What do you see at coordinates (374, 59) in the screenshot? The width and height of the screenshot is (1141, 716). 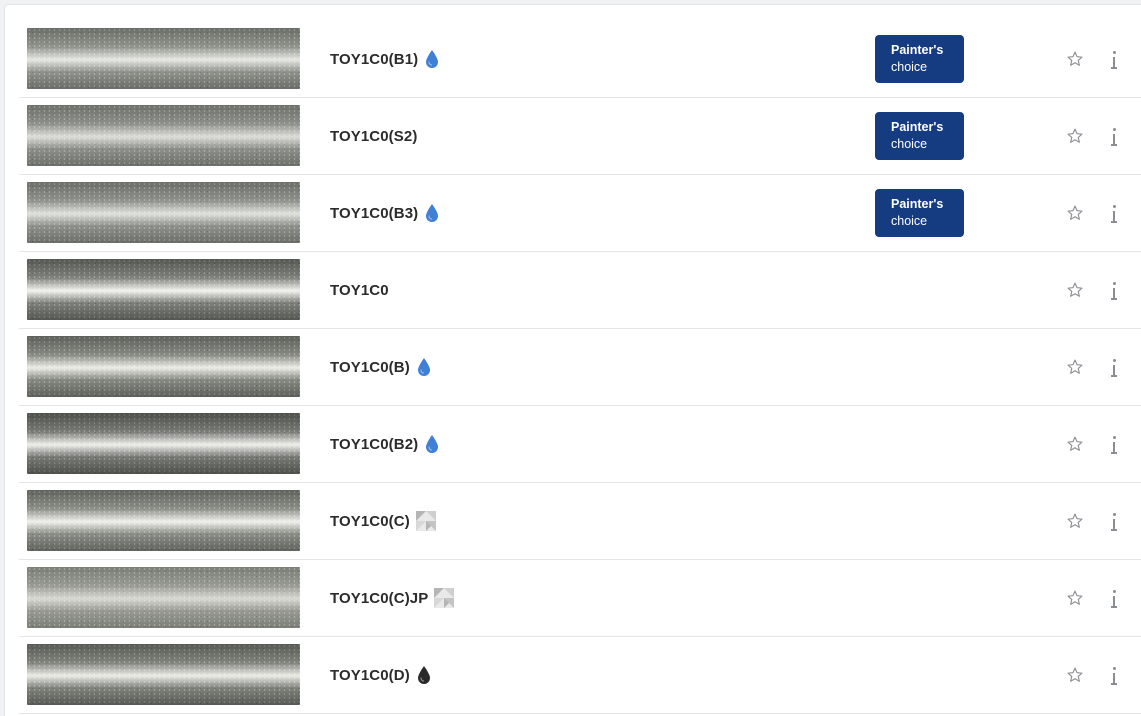 I see `color-code: TOY1C0(B1)` at bounding box center [374, 59].